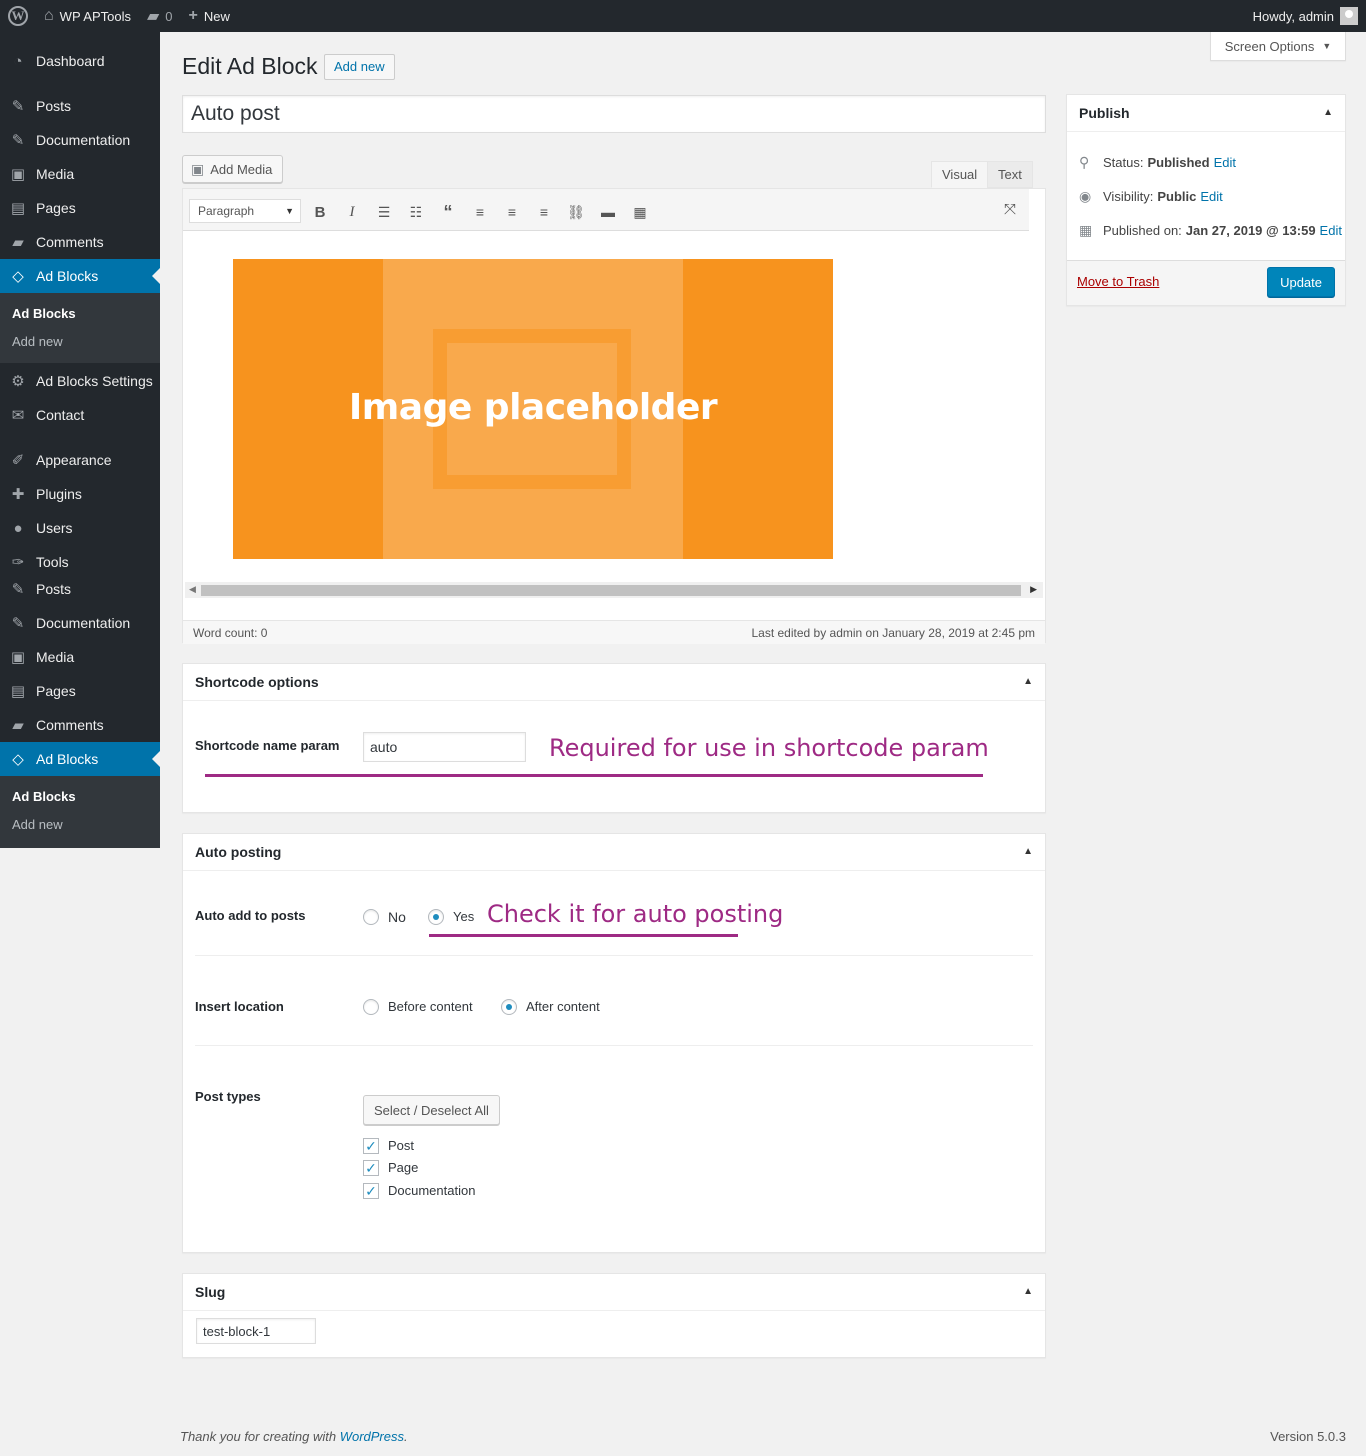  What do you see at coordinates (544, 212) in the screenshot?
I see `align-right-icon: ≡` at bounding box center [544, 212].